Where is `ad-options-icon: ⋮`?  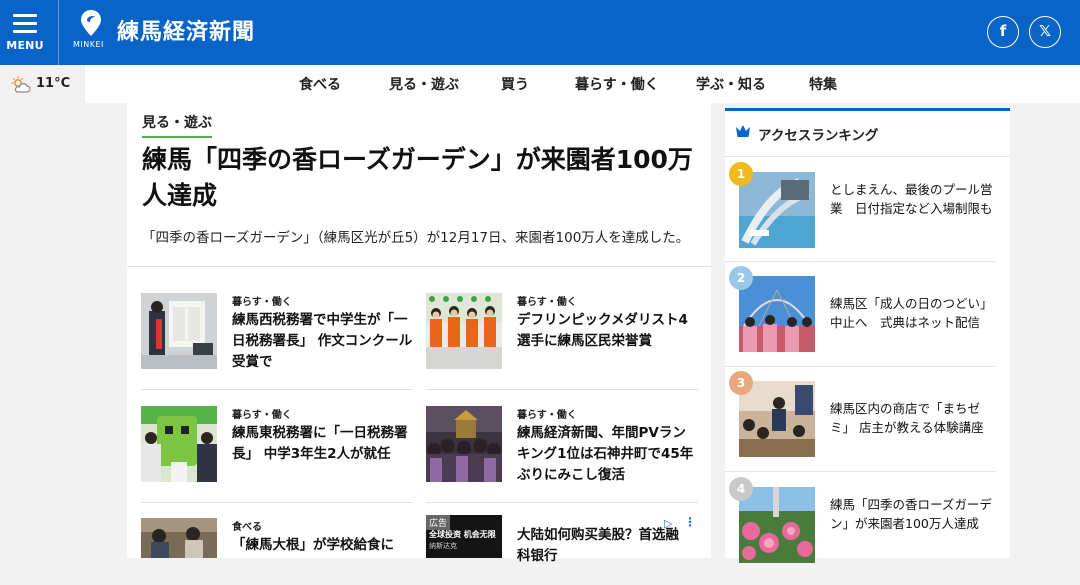 ad-options-icon: ⋮ is located at coordinates (690, 522).